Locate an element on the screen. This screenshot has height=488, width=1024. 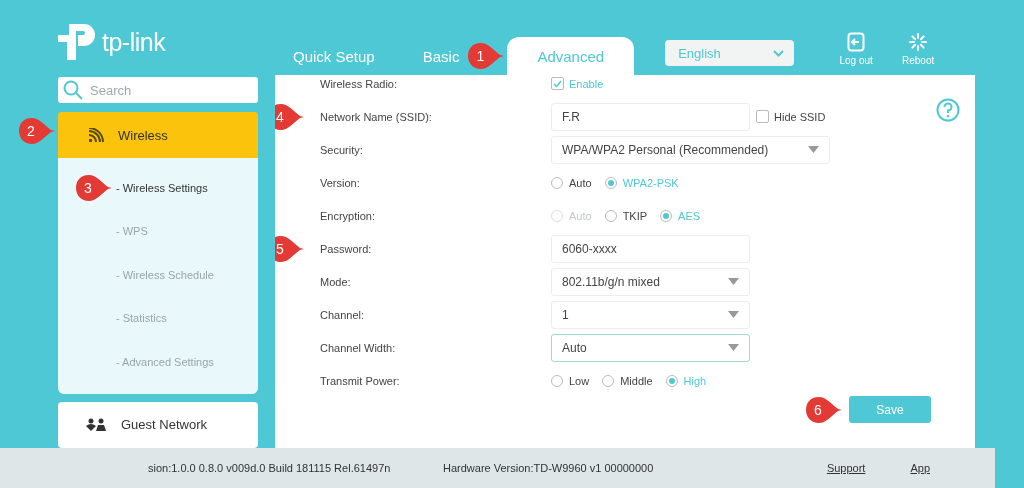
field-label: Transmit Power: is located at coordinates (360, 380).